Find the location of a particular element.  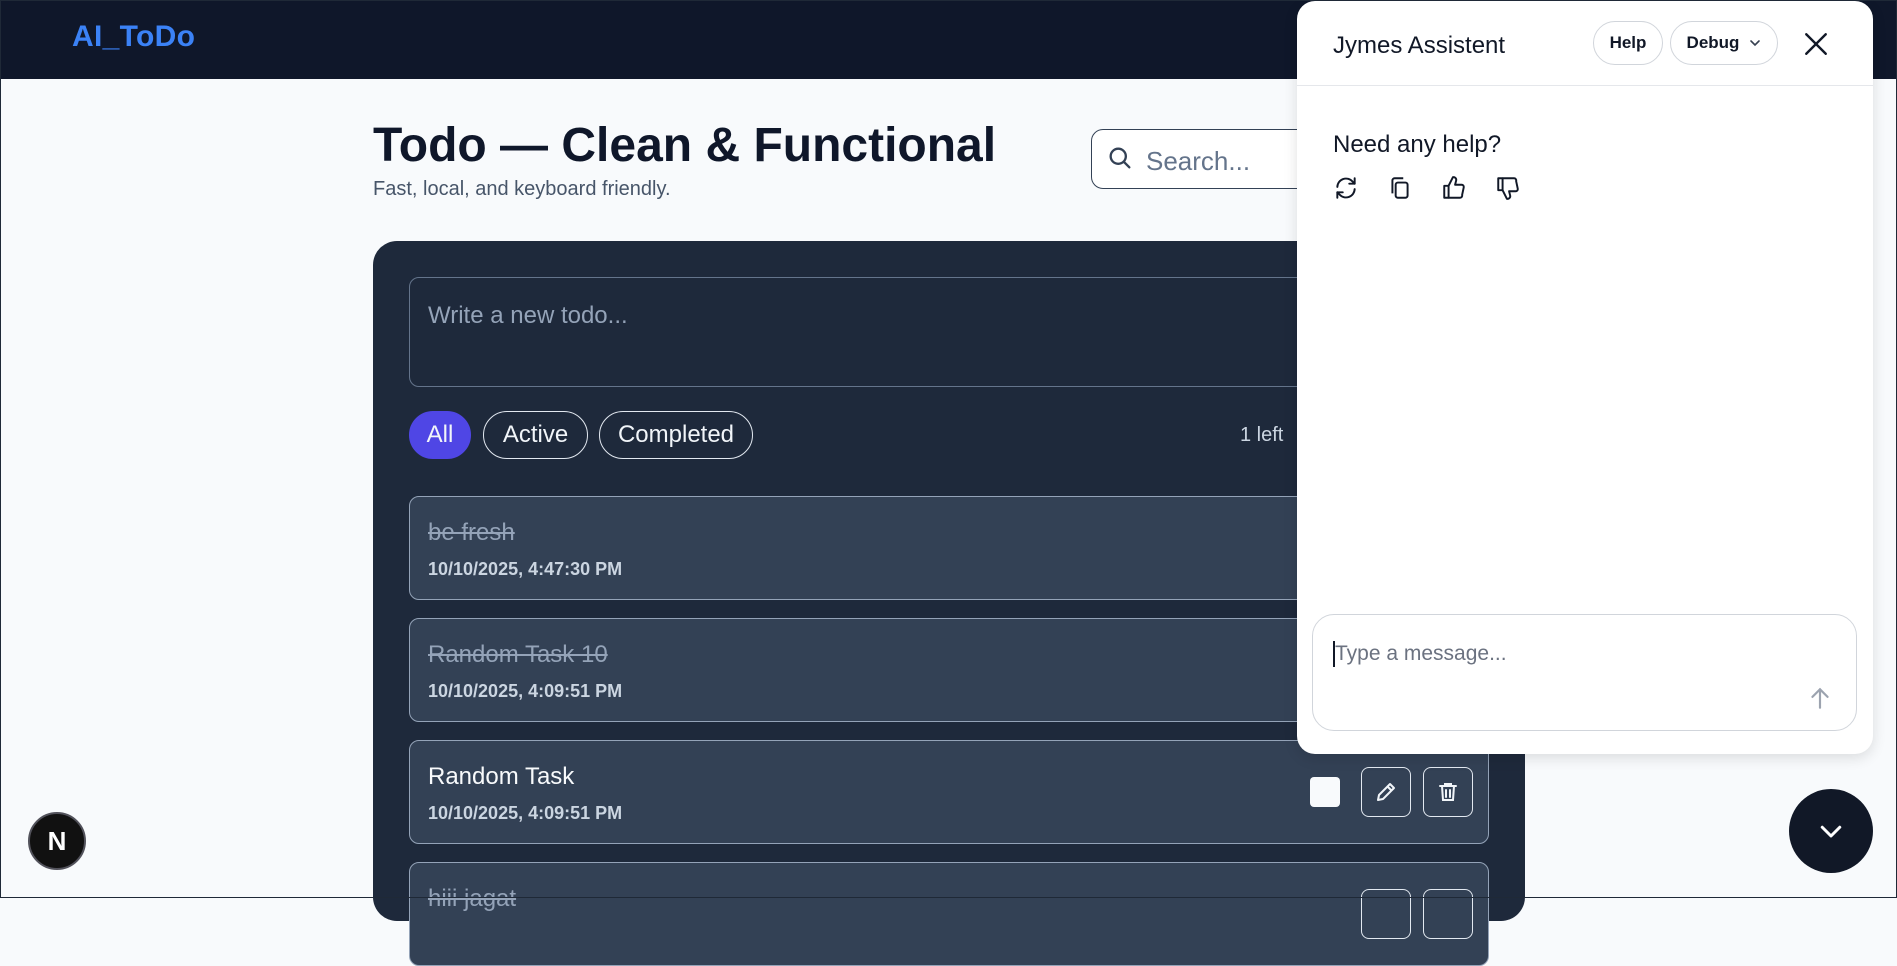

todo-date: 10/10/2025, 4:47:30 PM is located at coordinates (525, 569).